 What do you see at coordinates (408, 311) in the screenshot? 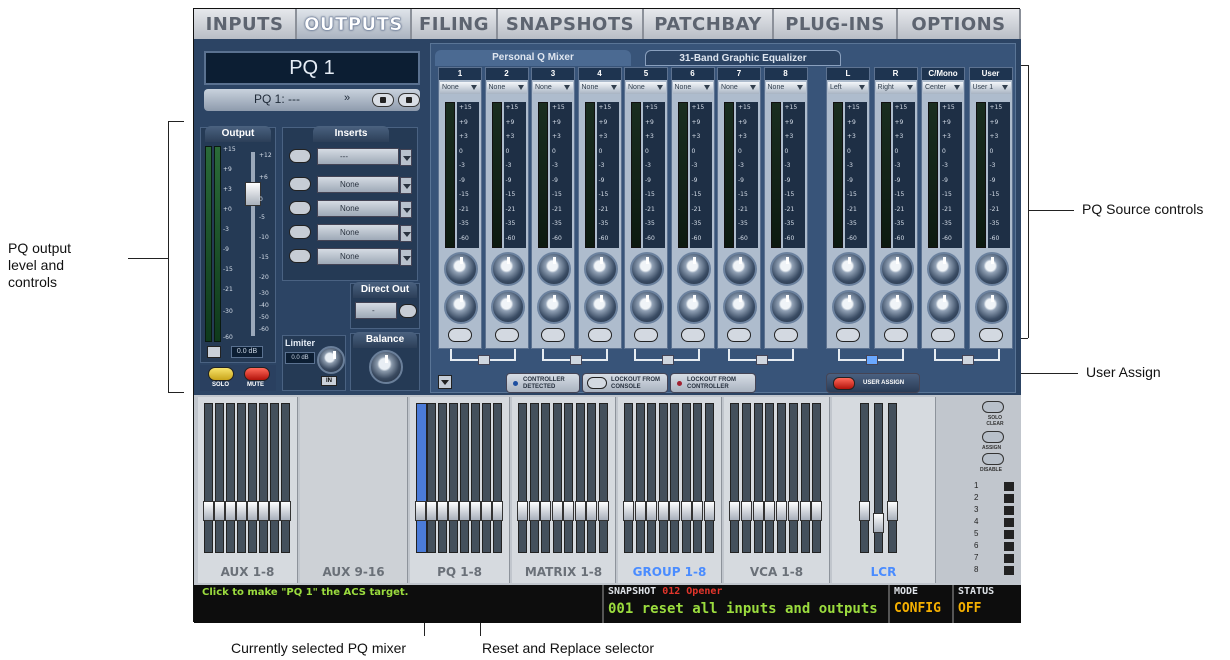
I see `direct-out-toggle` at bounding box center [408, 311].